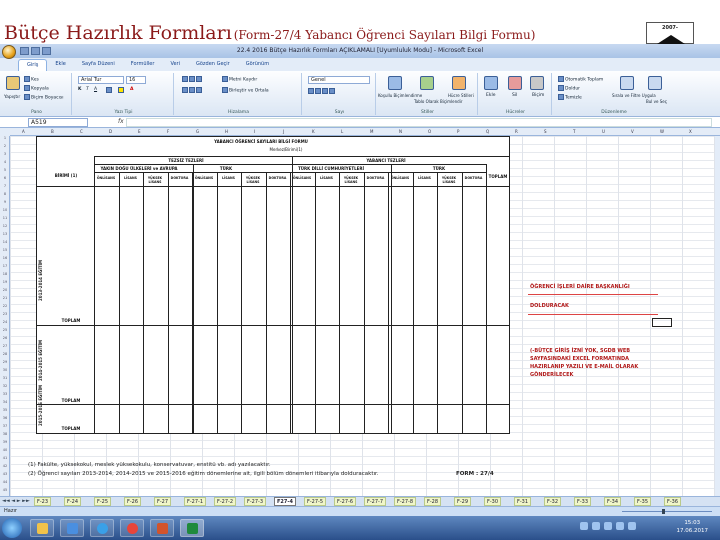 The image size is (720, 540). What do you see at coordinates (136, 80) in the screenshot?
I see `font-size-select: 16` at bounding box center [136, 80].